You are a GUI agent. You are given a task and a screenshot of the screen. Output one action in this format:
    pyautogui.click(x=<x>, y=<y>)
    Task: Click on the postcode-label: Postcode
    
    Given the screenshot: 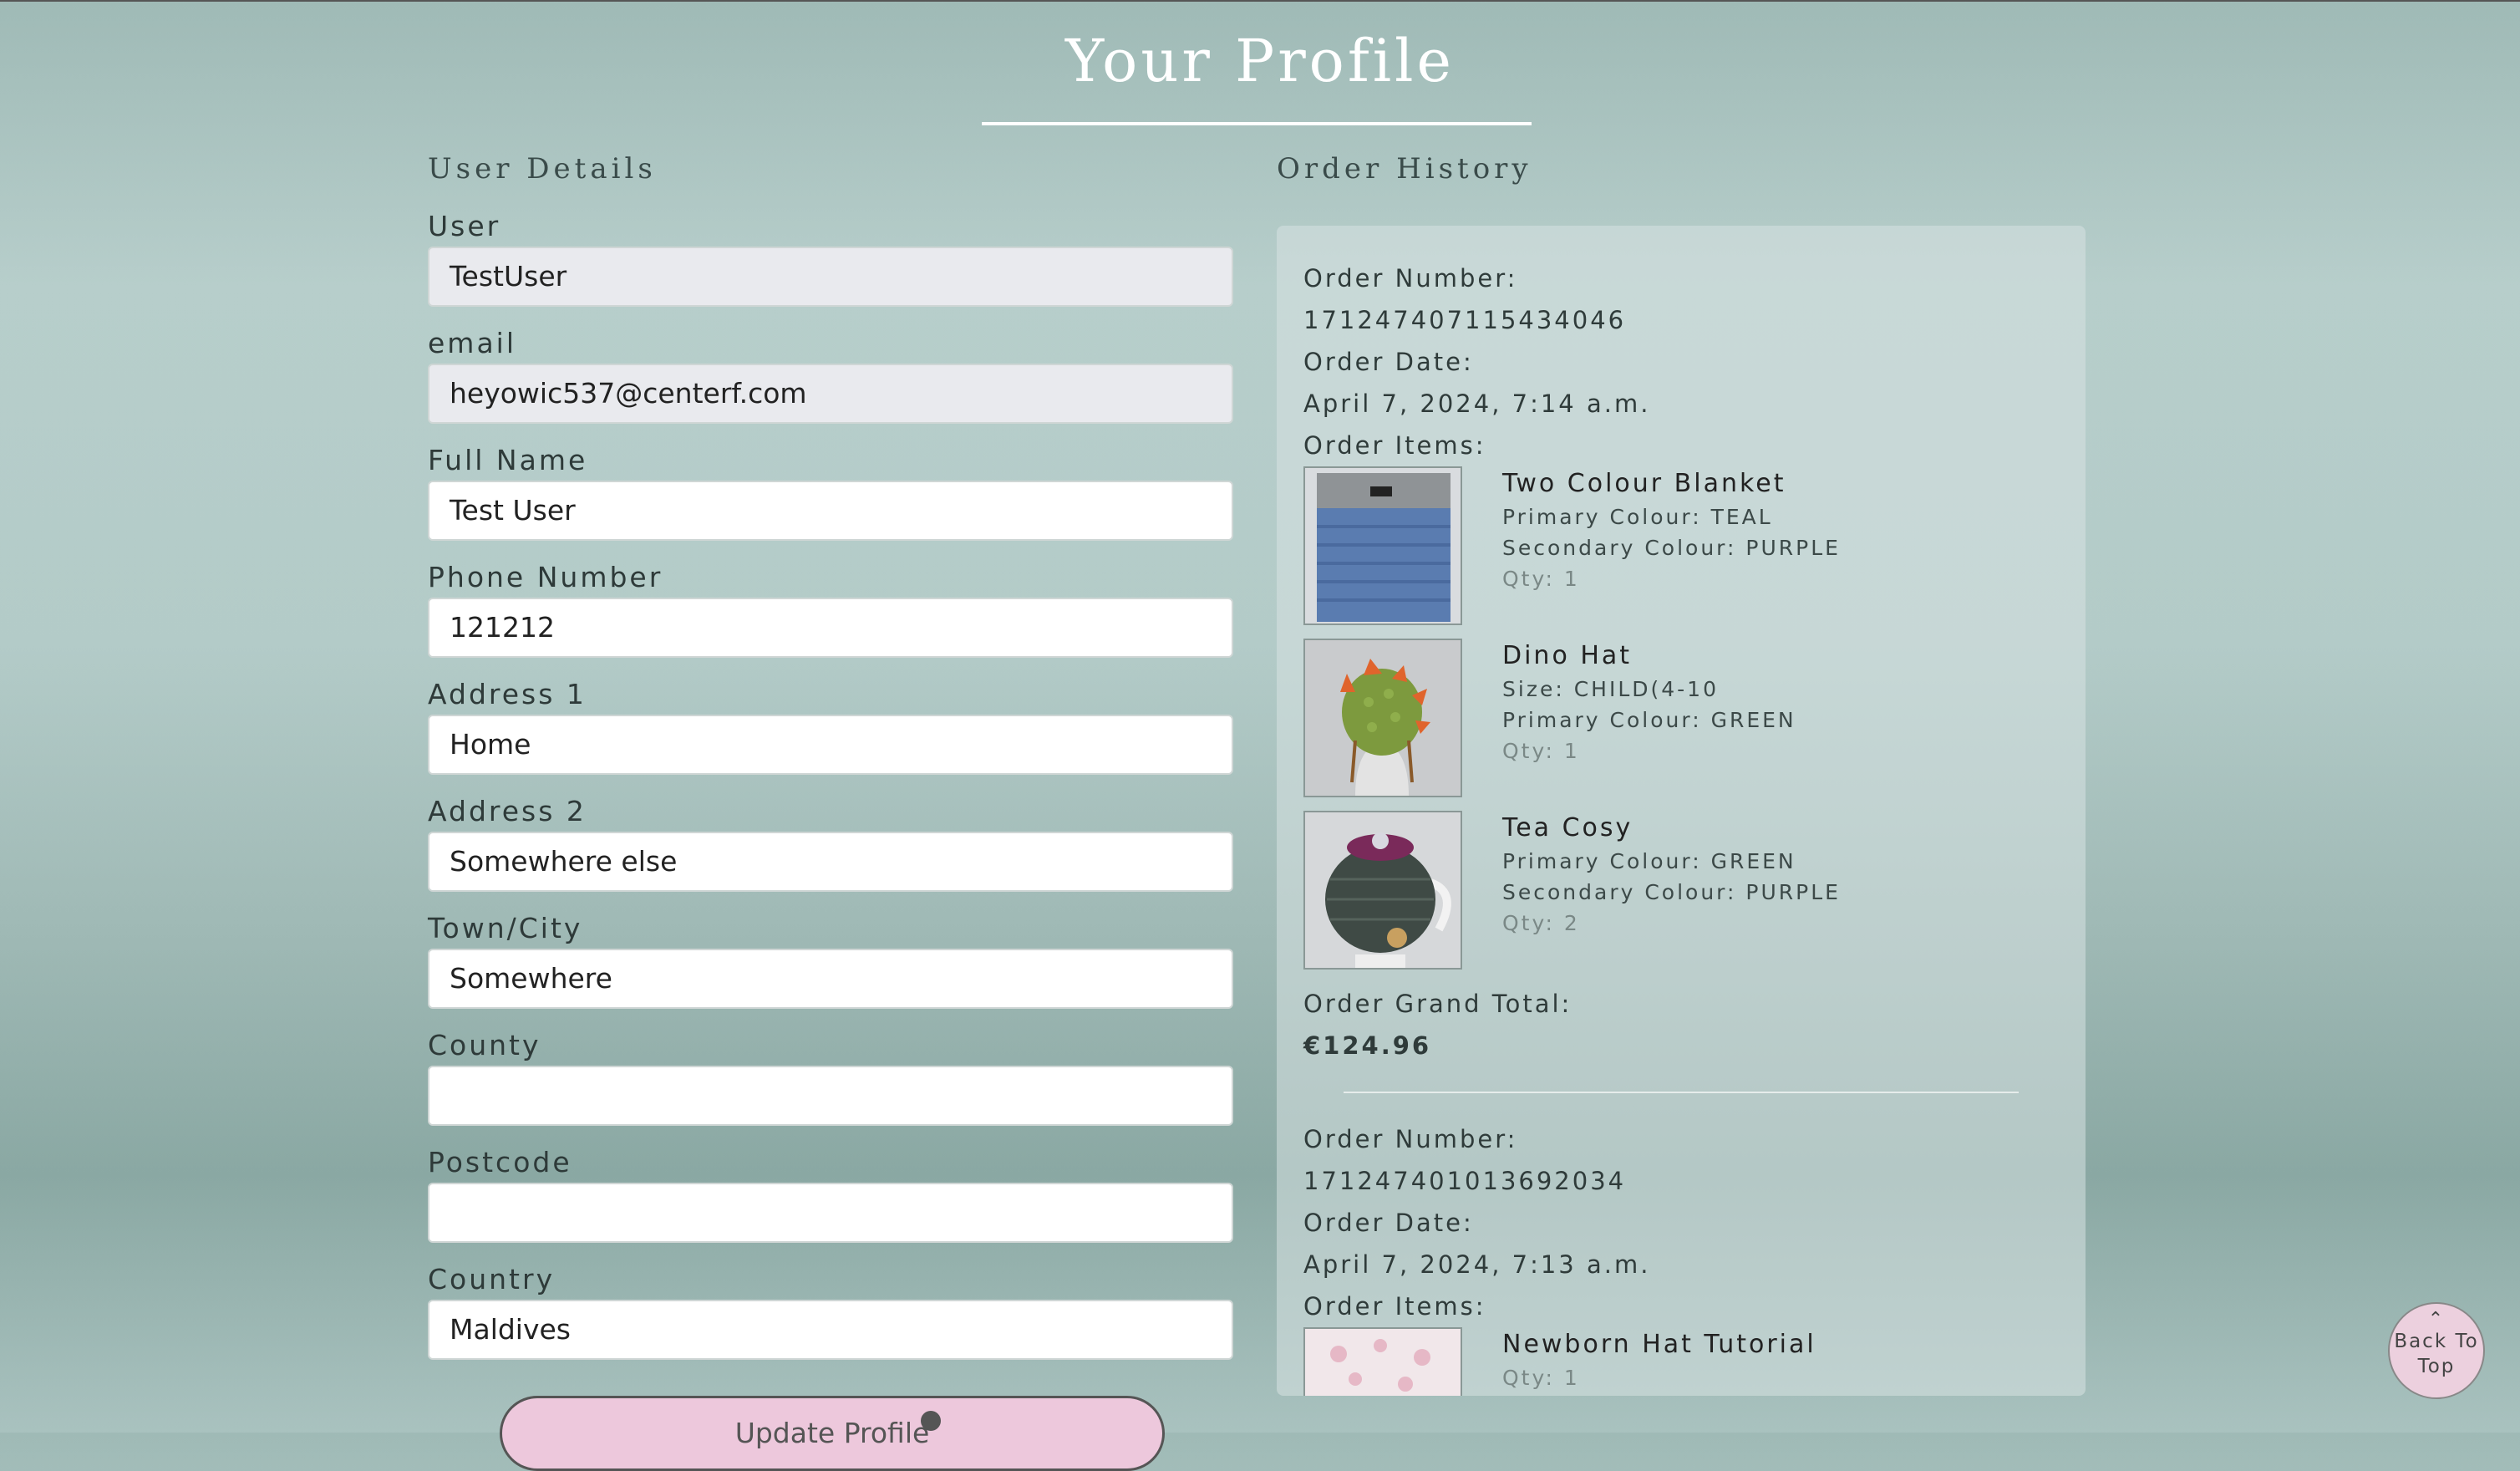 What is the action you would take?
    pyautogui.click(x=500, y=1162)
    